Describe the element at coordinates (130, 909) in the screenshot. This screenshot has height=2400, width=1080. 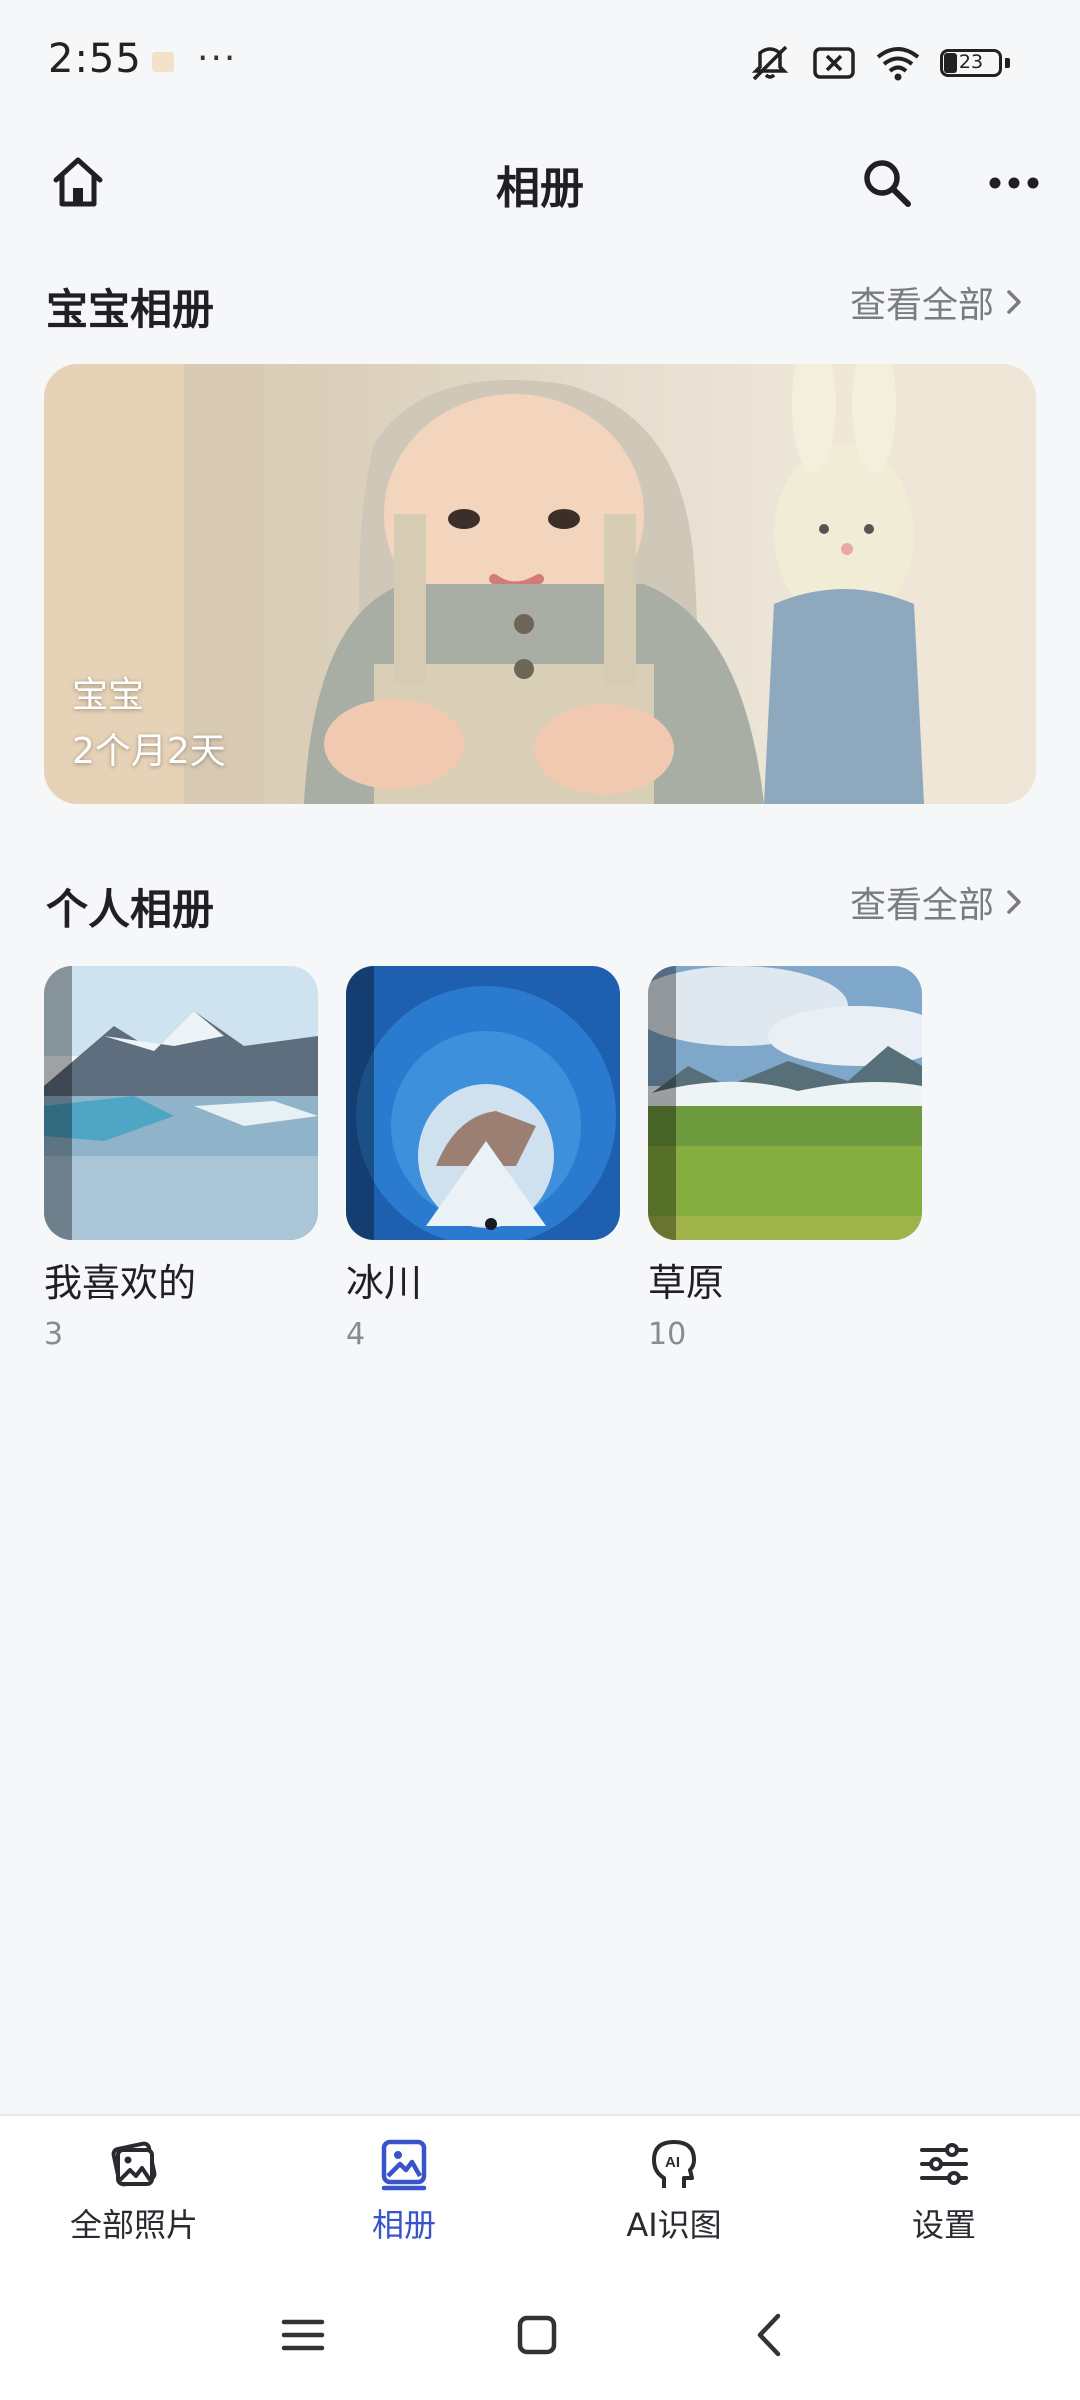
I see `personal-album-section-title: 个人相册` at that location.